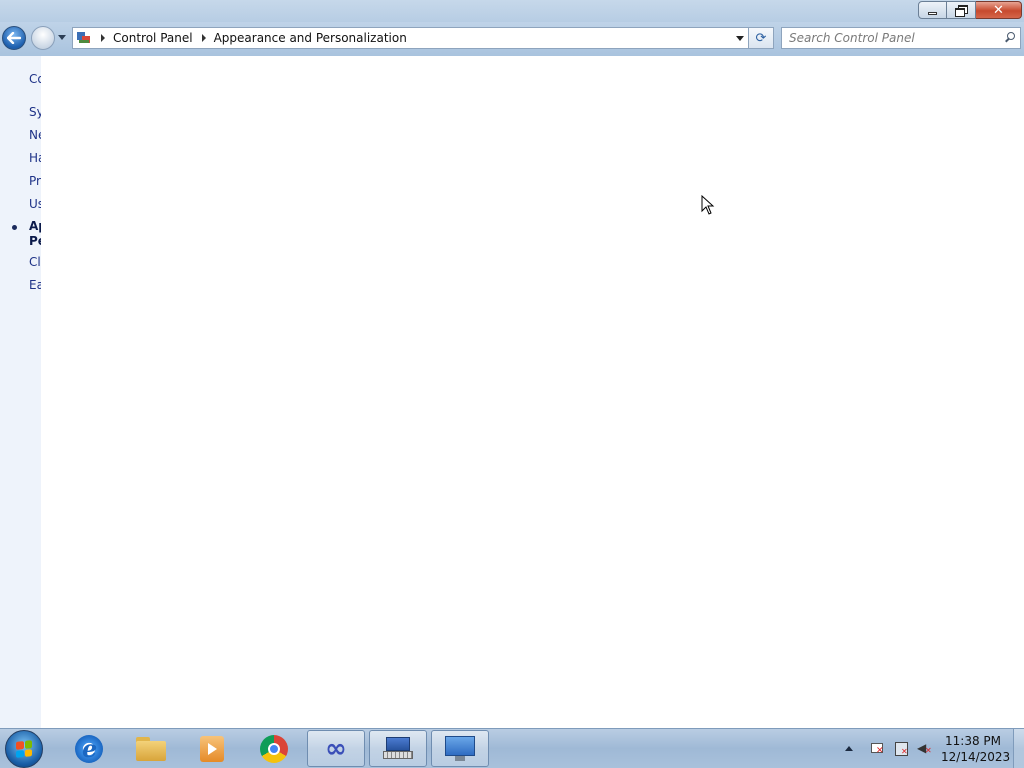  What do you see at coordinates (35, 226) in the screenshot?
I see `nav-link-label-line1: Ap` at bounding box center [35, 226].